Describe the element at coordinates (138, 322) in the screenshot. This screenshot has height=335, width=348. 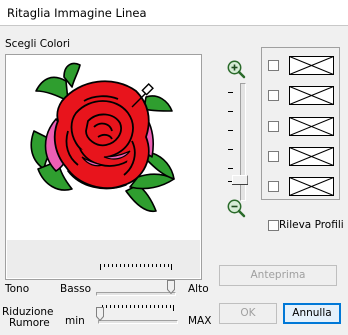
I see `riduzione-slider-track` at that location.